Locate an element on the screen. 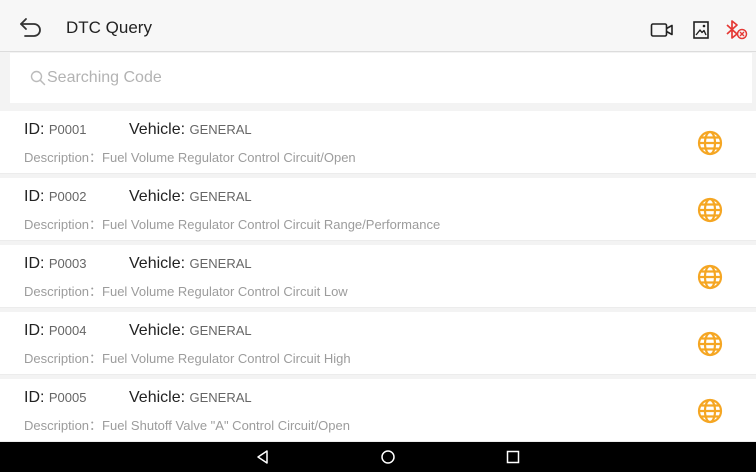  dtc-id: P0003 is located at coordinates (67, 263).